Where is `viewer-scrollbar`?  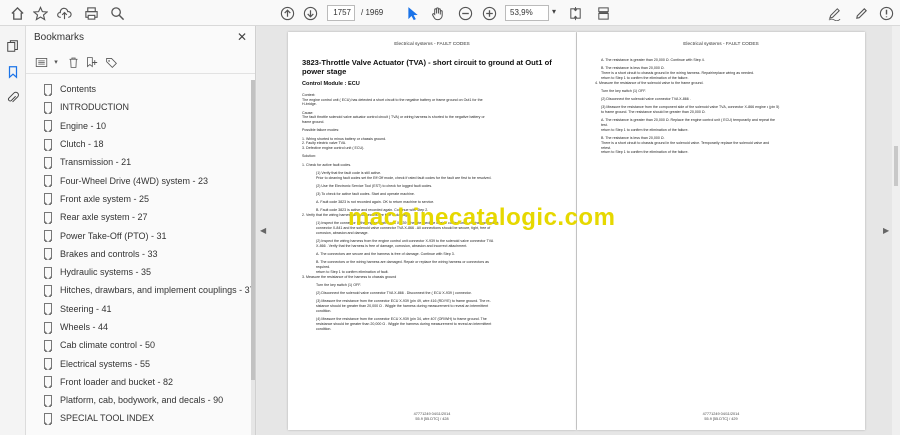
viewer-scrollbar is located at coordinates (896, 230).